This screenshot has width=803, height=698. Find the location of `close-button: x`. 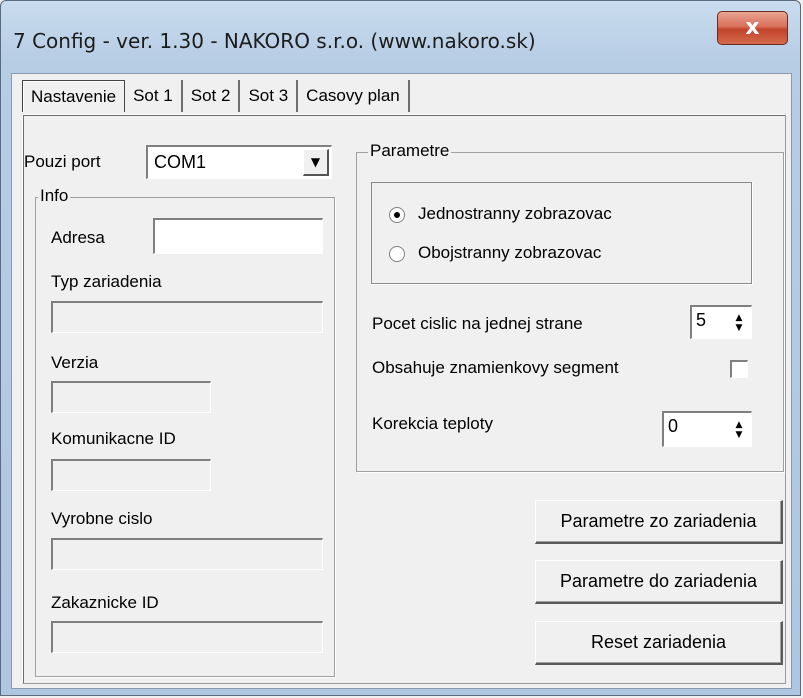

close-button: x is located at coordinates (752, 28).